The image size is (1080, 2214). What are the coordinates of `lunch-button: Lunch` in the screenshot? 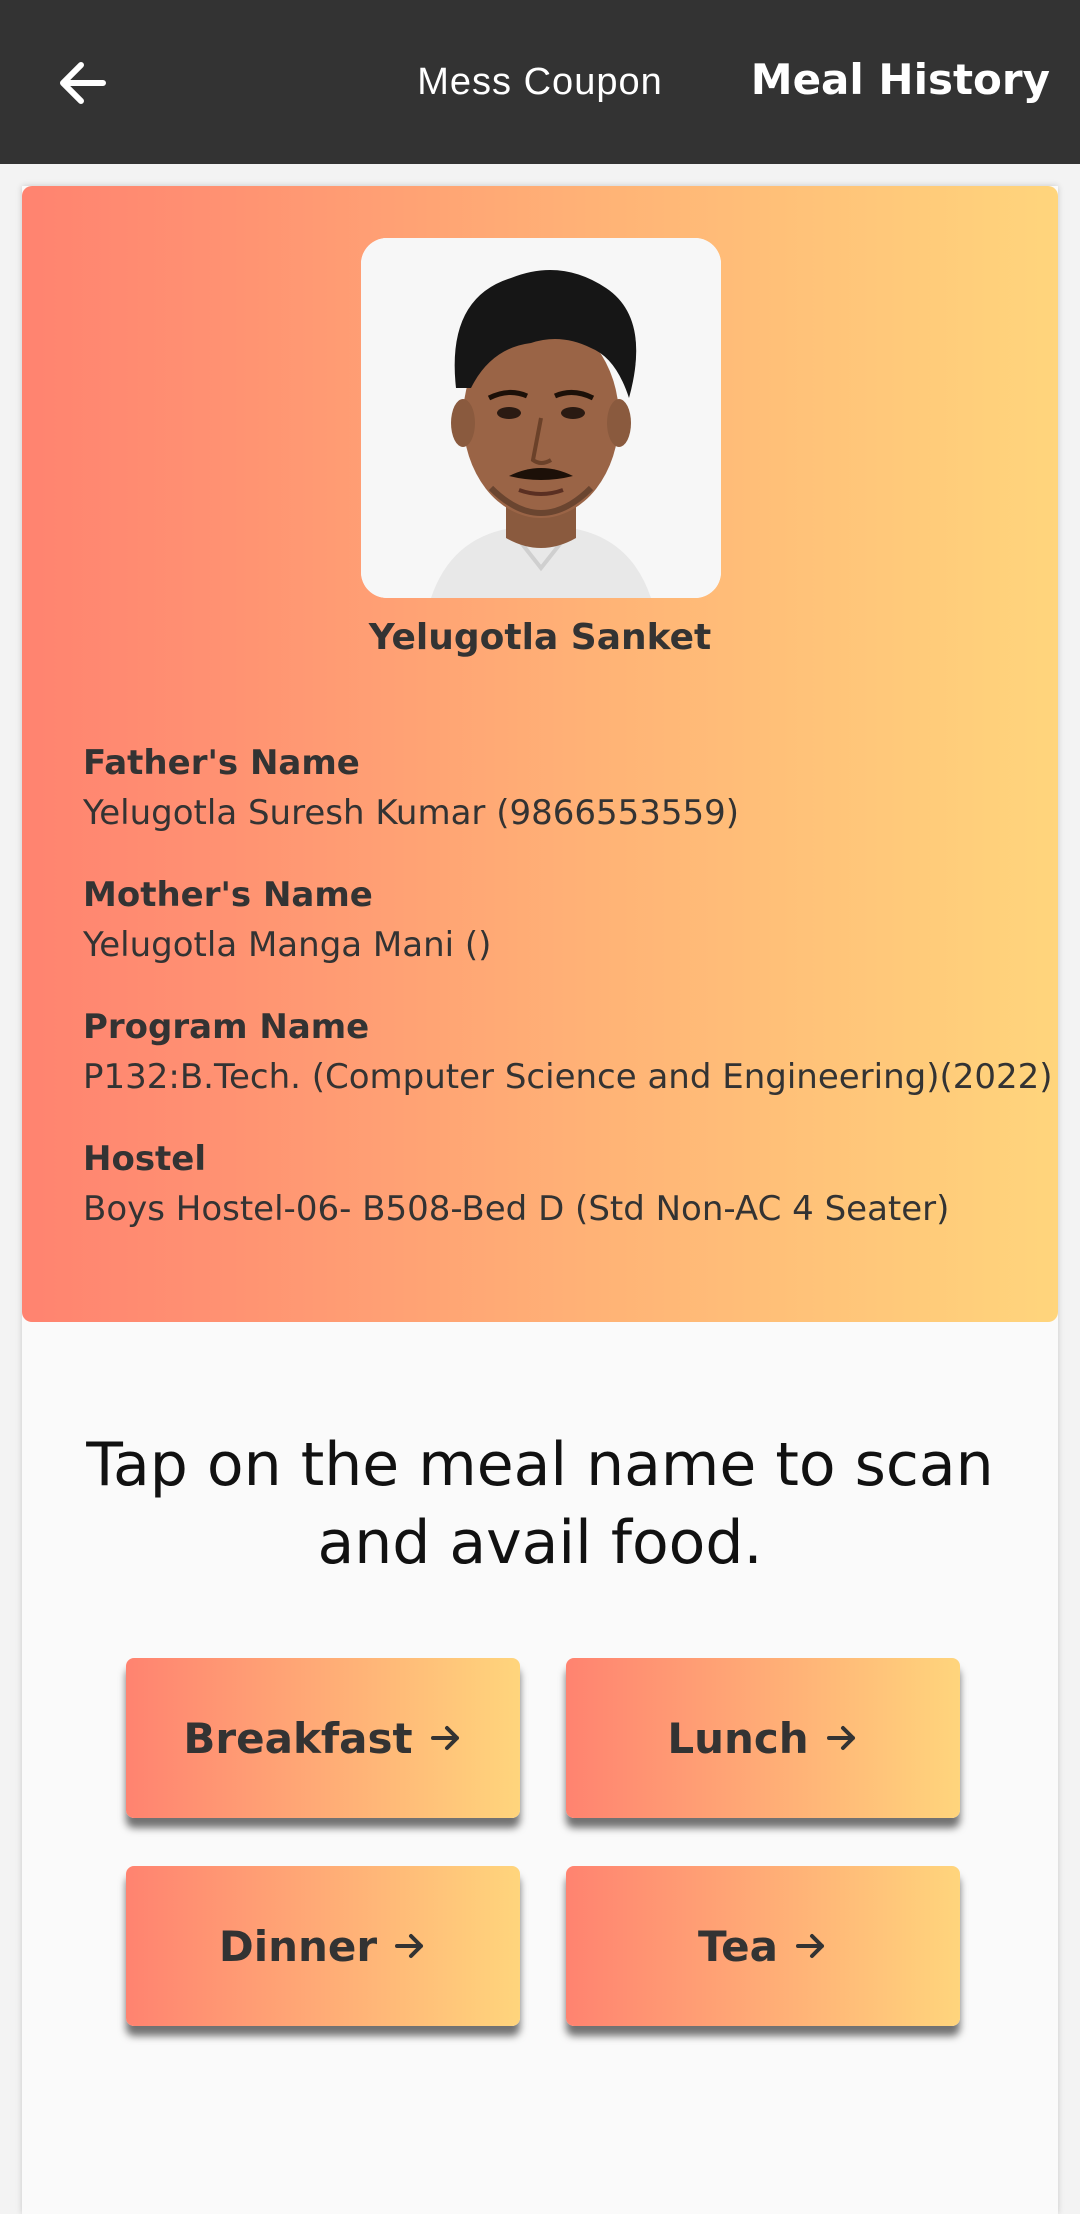 It's located at (763, 1738).